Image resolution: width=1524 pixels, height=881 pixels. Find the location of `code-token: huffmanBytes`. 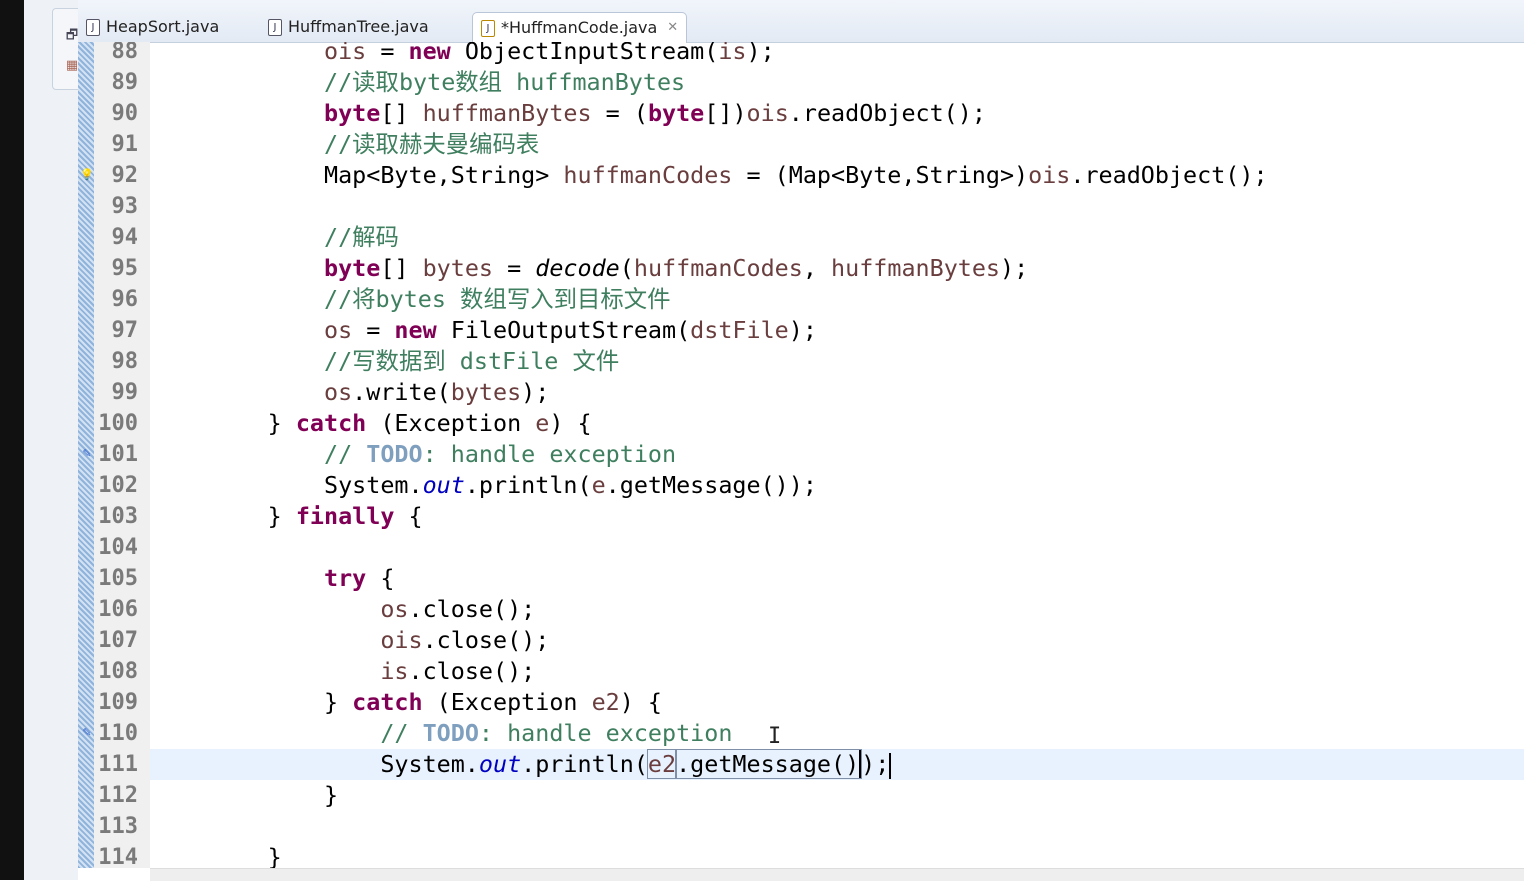

code-token: huffmanBytes is located at coordinates (507, 113).